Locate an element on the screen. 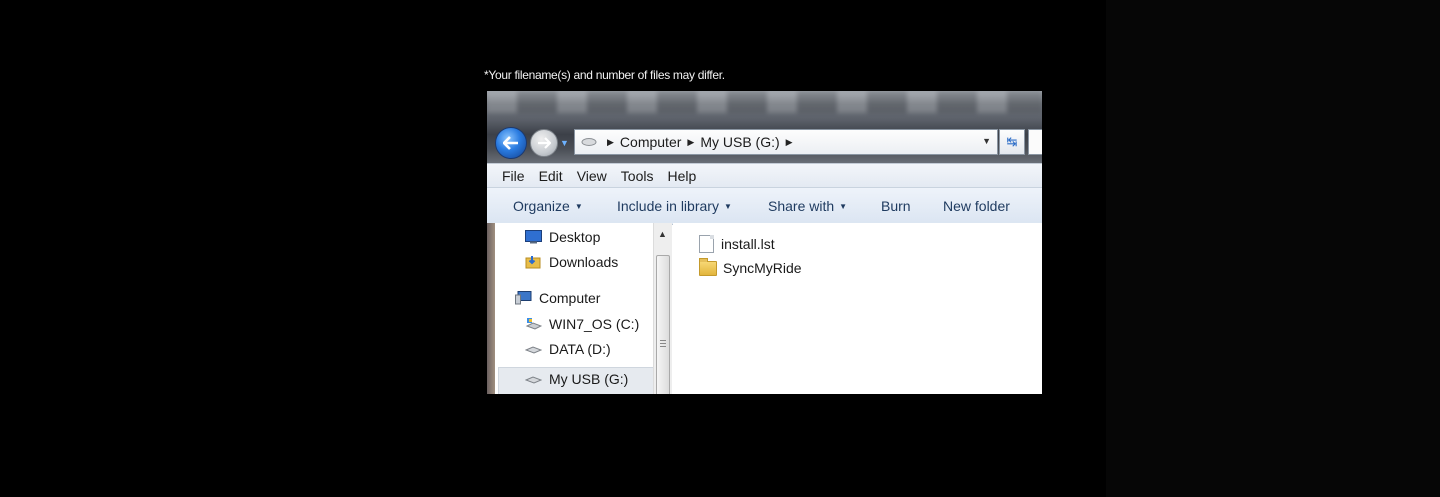  refresh-button: ↹ is located at coordinates (1012, 142).